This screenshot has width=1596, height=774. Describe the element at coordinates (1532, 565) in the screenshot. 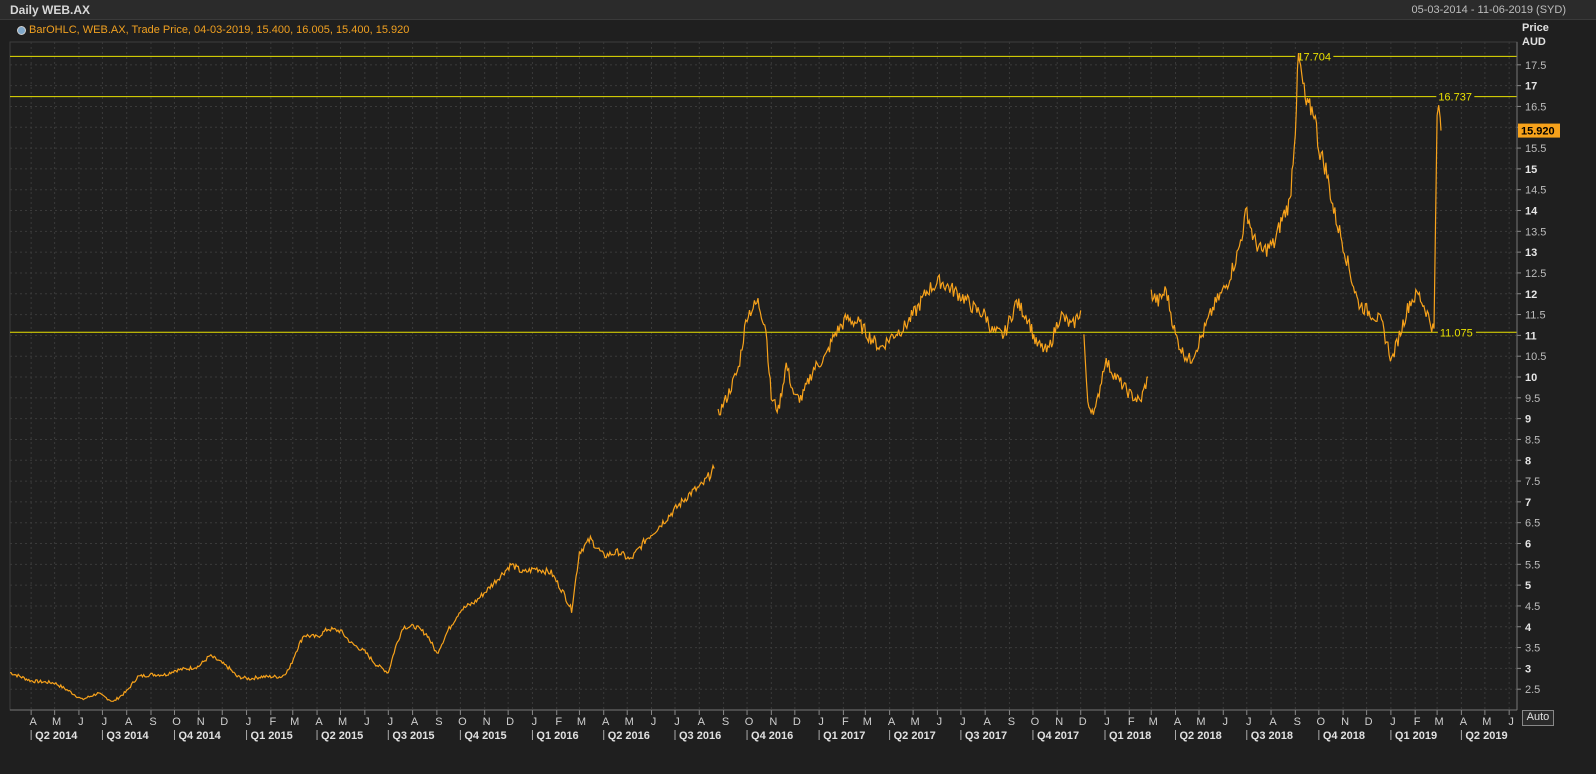

I see `y-tick-label: 5.5` at that location.